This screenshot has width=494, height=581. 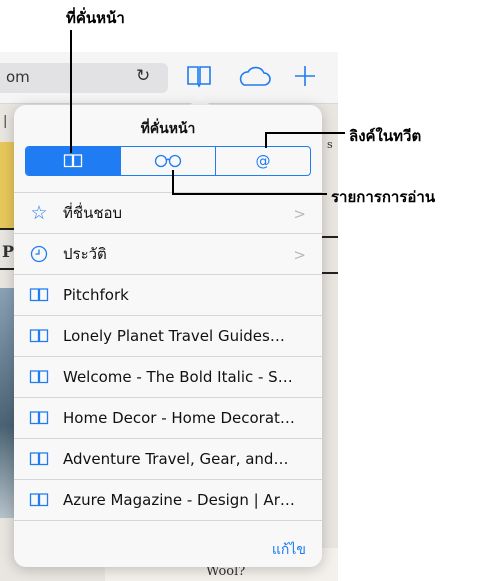 What do you see at coordinates (199, 76) in the screenshot?
I see `bookmarks-book-icon` at bounding box center [199, 76].